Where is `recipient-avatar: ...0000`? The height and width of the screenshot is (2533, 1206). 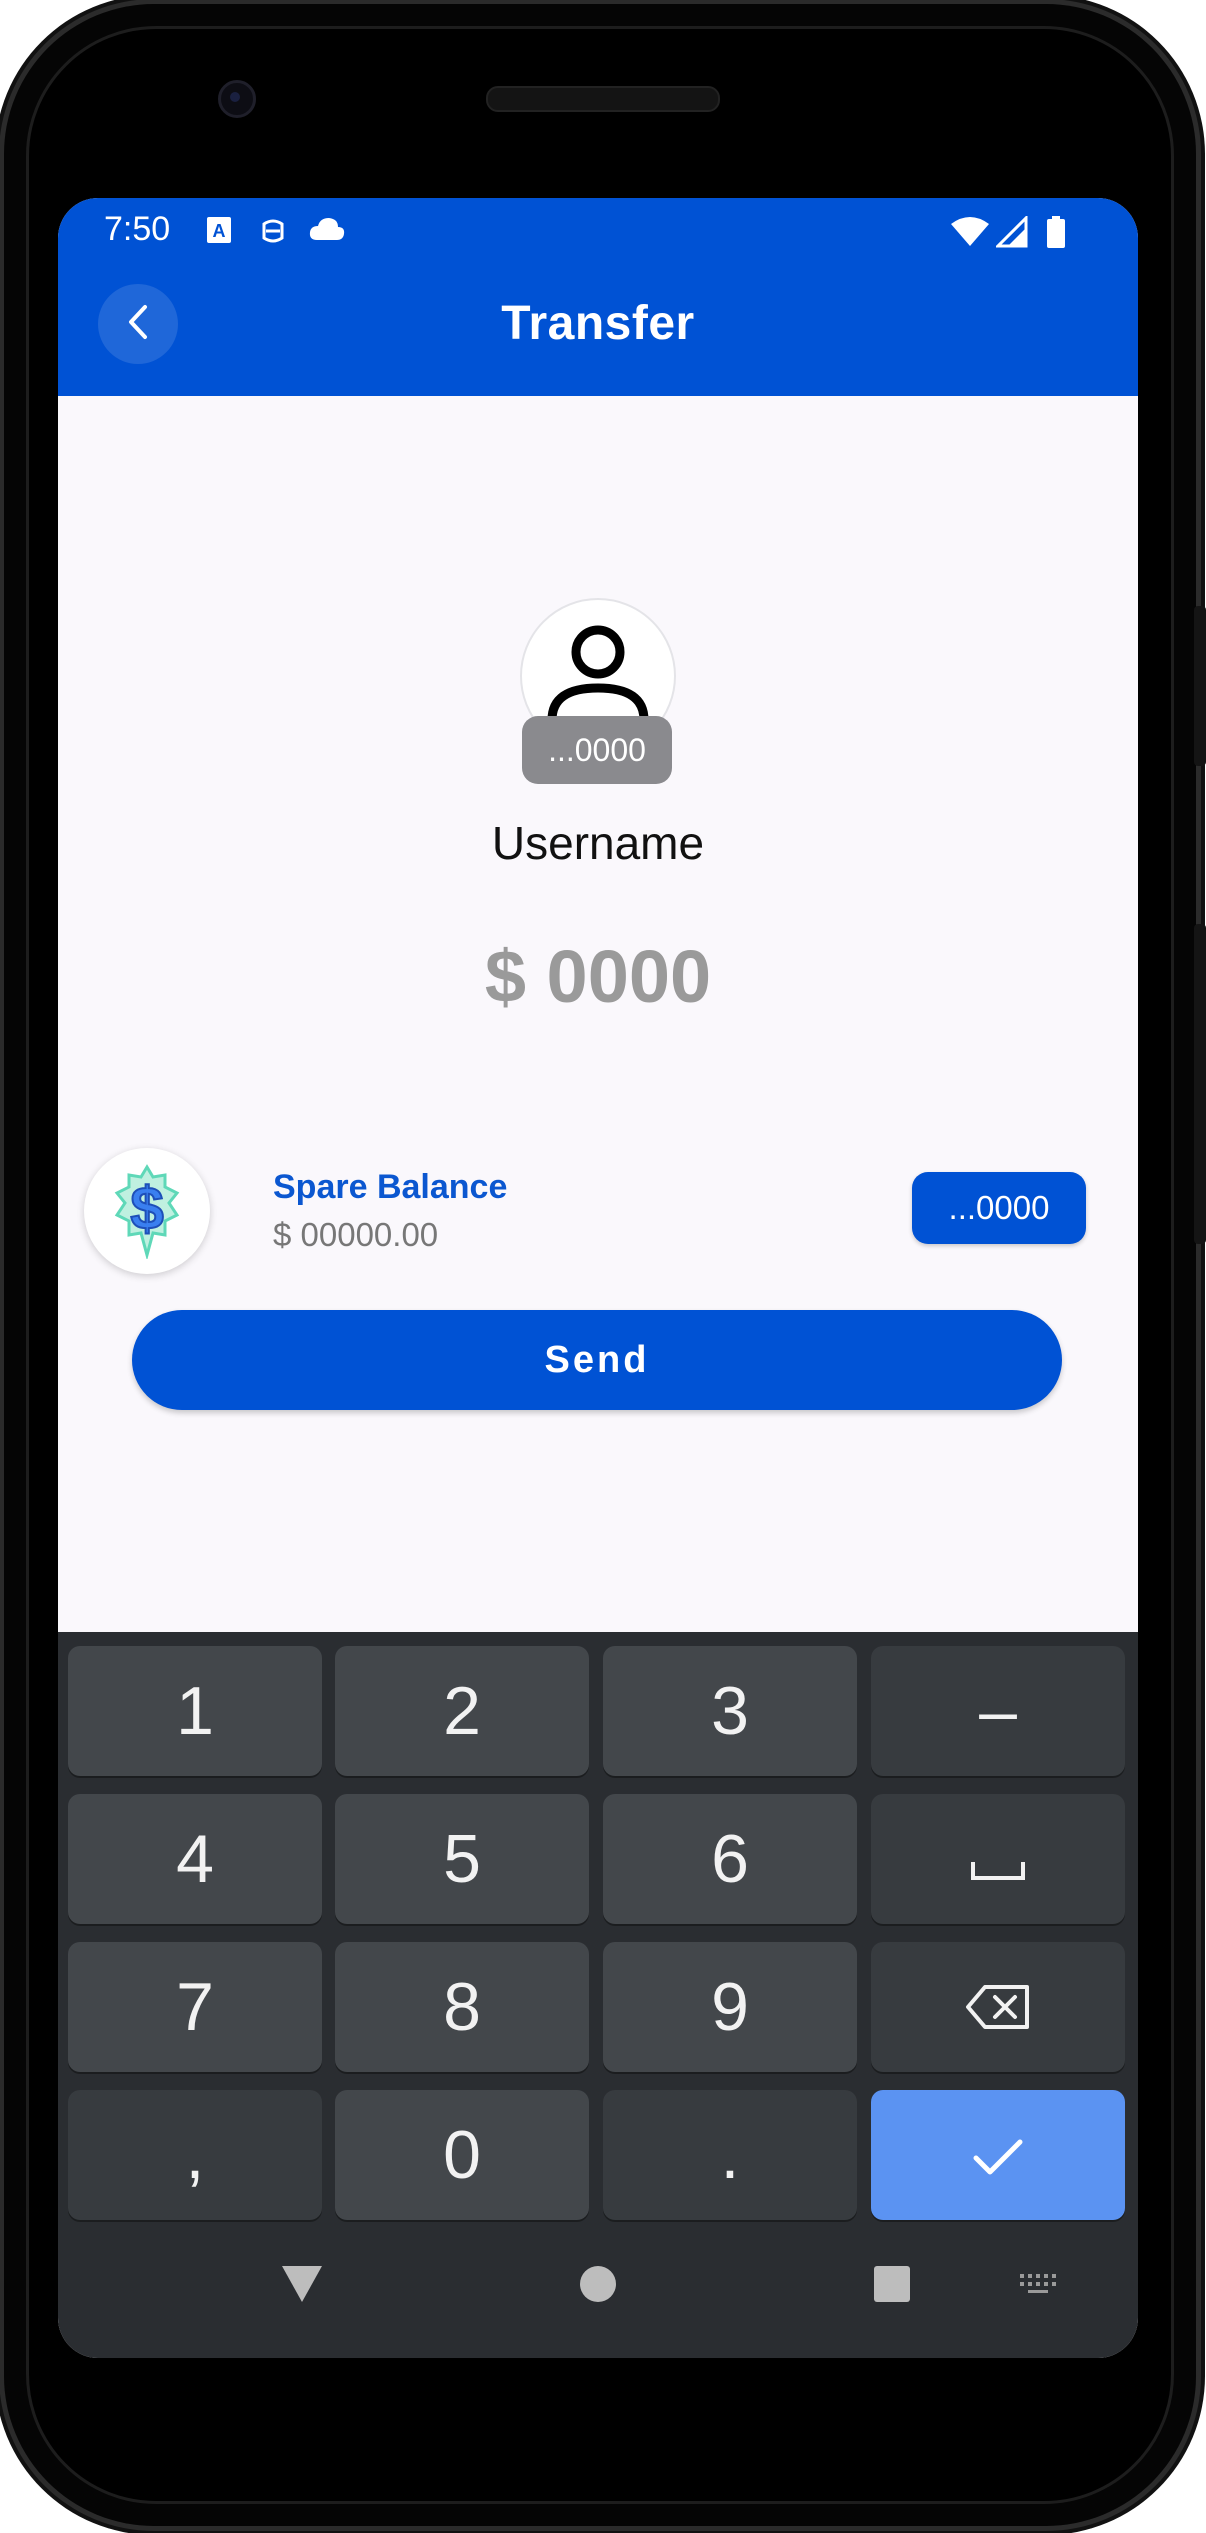 recipient-avatar: ...0000 is located at coordinates (598, 693).